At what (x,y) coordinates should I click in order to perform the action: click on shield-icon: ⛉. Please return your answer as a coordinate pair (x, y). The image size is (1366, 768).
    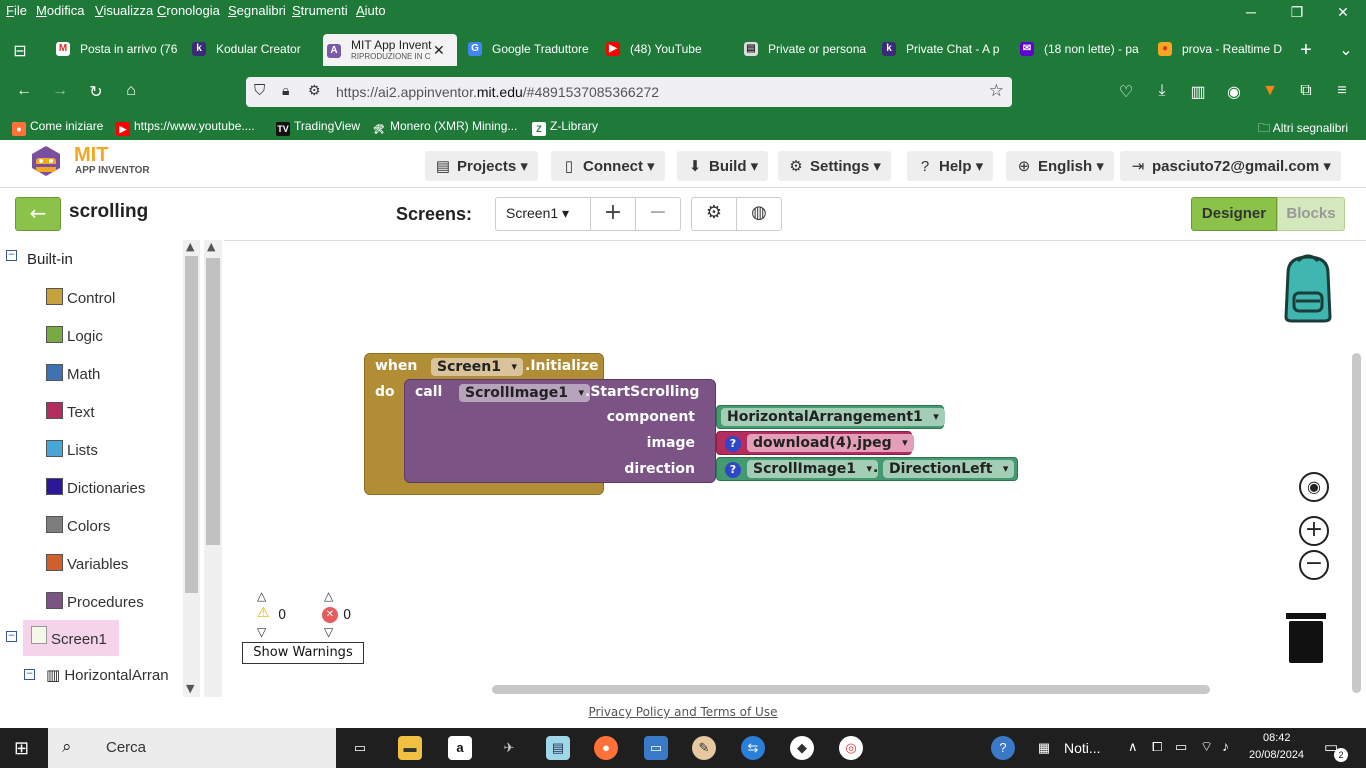
    Looking at the image, I should click on (259, 90).